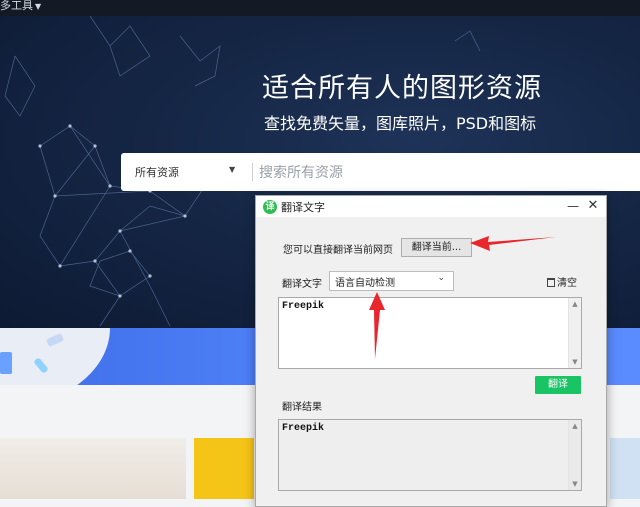 The image size is (640, 507). Describe the element at coordinates (400, 123) in the screenshot. I see `hero-subtitle: 查找免费矢量，图库照片，PSD和图标` at that location.